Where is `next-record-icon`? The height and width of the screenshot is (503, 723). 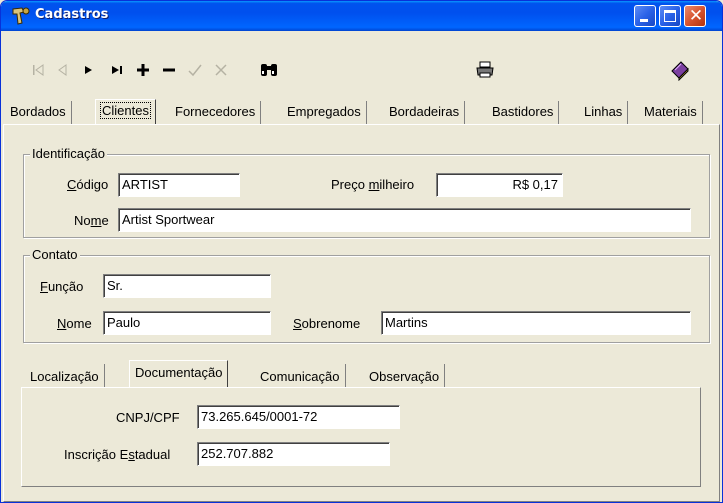 next-record-icon is located at coordinates (88, 70).